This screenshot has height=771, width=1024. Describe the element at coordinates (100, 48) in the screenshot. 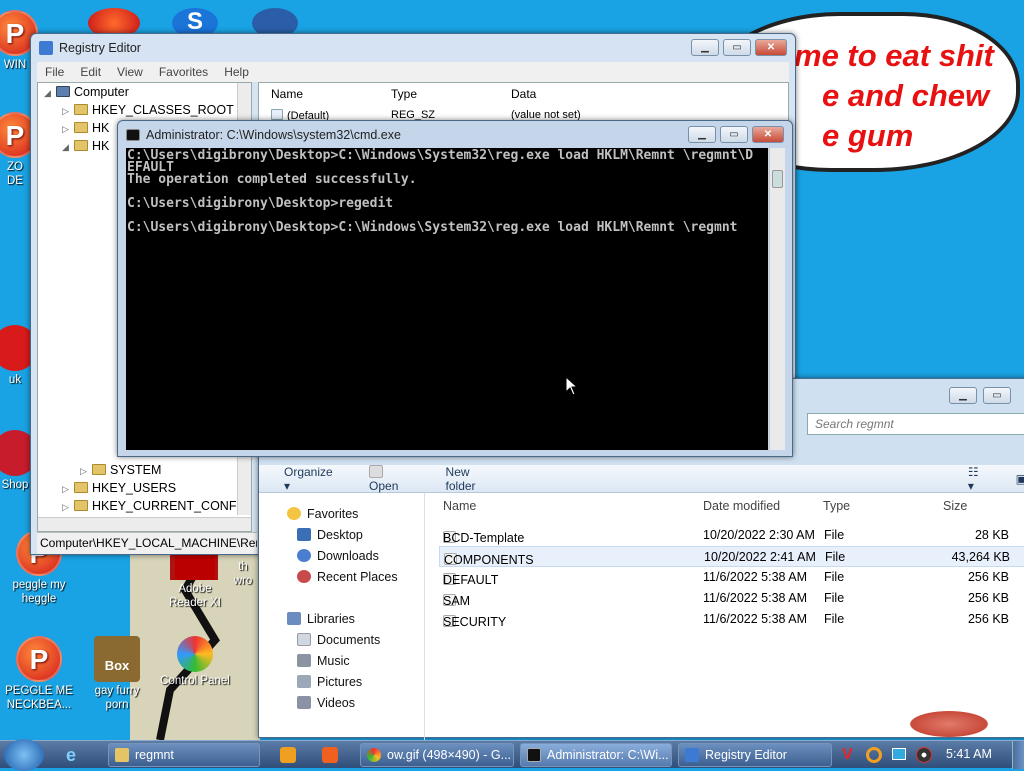

I see `registry-title: Registry Editor` at that location.